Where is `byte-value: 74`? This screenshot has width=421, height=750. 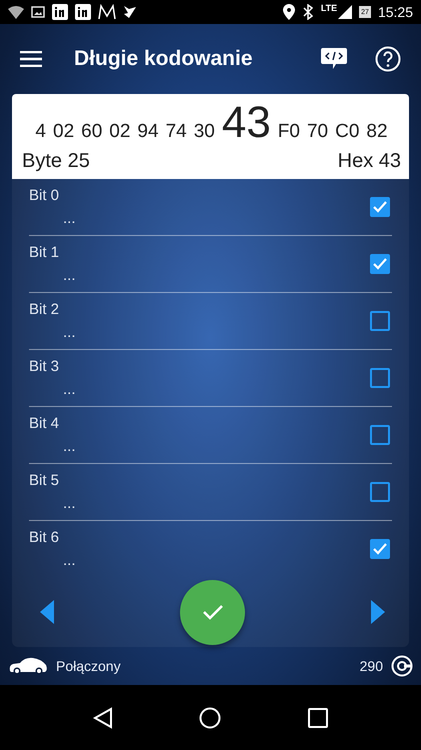
byte-value: 74 is located at coordinates (176, 132).